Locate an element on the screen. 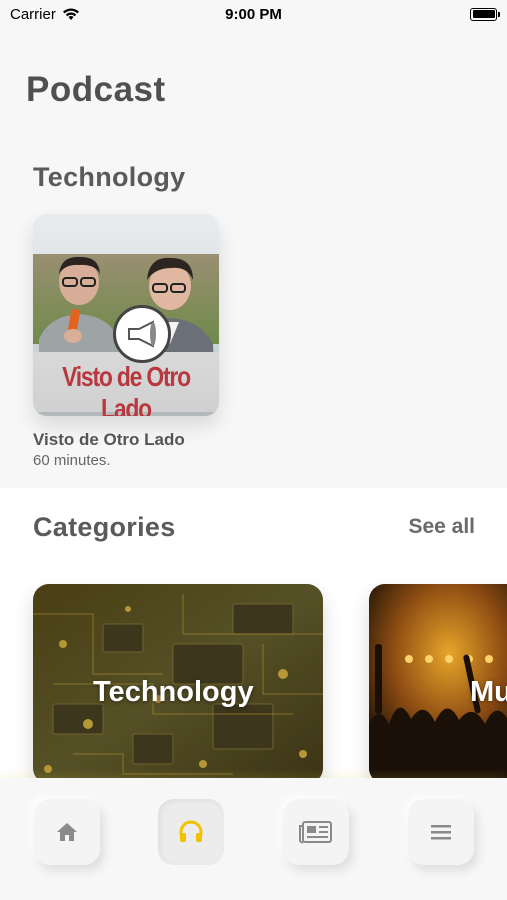 The image size is (507, 900). news-icon is located at coordinates (315, 832).